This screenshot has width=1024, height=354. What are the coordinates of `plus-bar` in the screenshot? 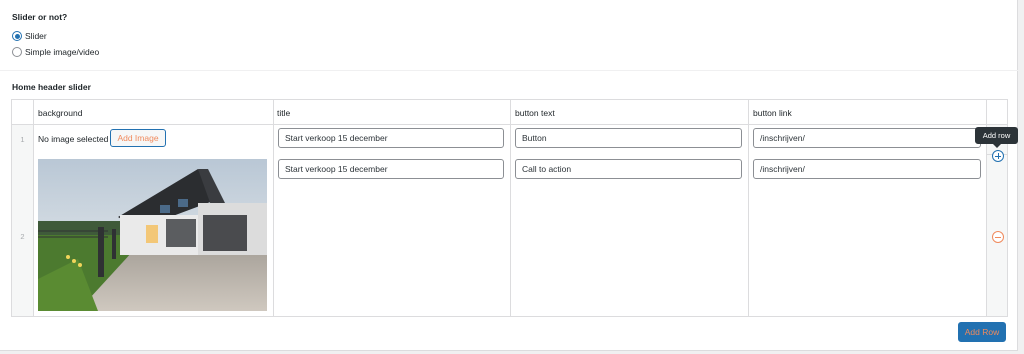 It's located at (998, 156).